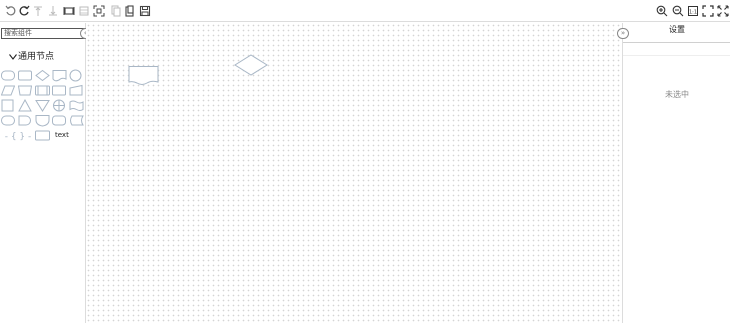 Image resolution: width=730 pixels, height=323 pixels. What do you see at coordinates (673, 173) in the screenshot?
I see `settings-panel: » 设置 未选中` at bounding box center [673, 173].